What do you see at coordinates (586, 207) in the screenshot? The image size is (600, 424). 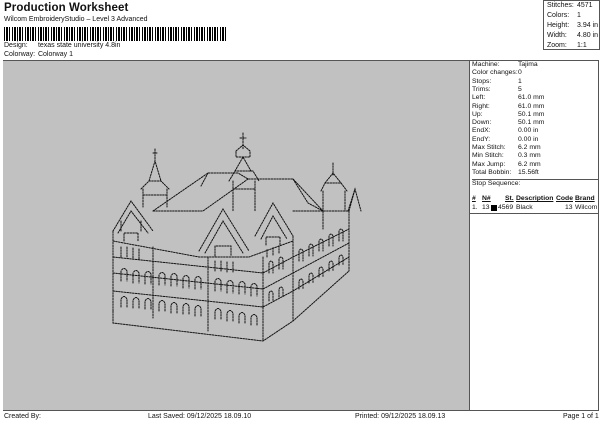 I see `cell-brand: Wilcom` at bounding box center [586, 207].